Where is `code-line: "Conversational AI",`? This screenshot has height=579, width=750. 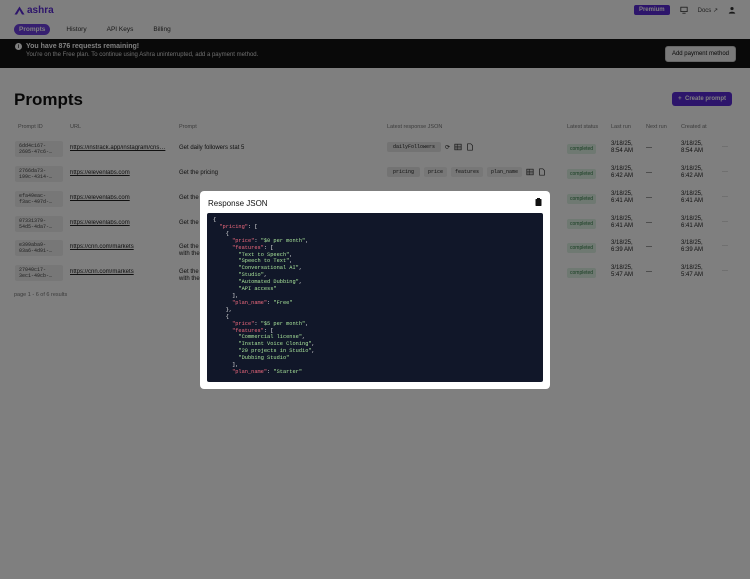
code-line: "Conversational AI", is located at coordinates (375, 268).